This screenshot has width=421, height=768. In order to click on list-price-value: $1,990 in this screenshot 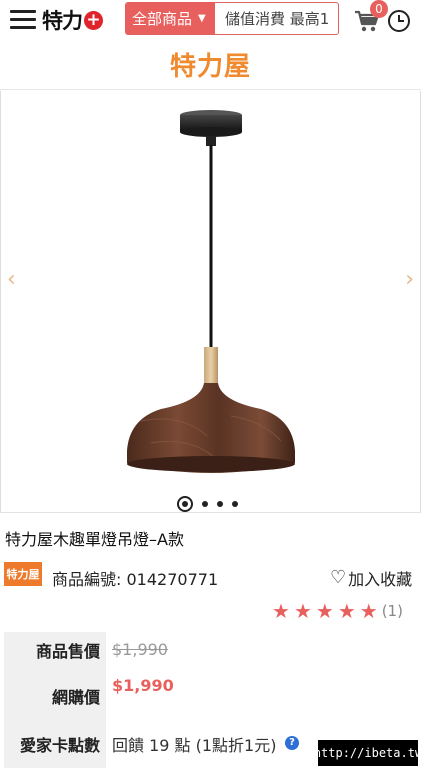, I will do `click(140, 649)`.